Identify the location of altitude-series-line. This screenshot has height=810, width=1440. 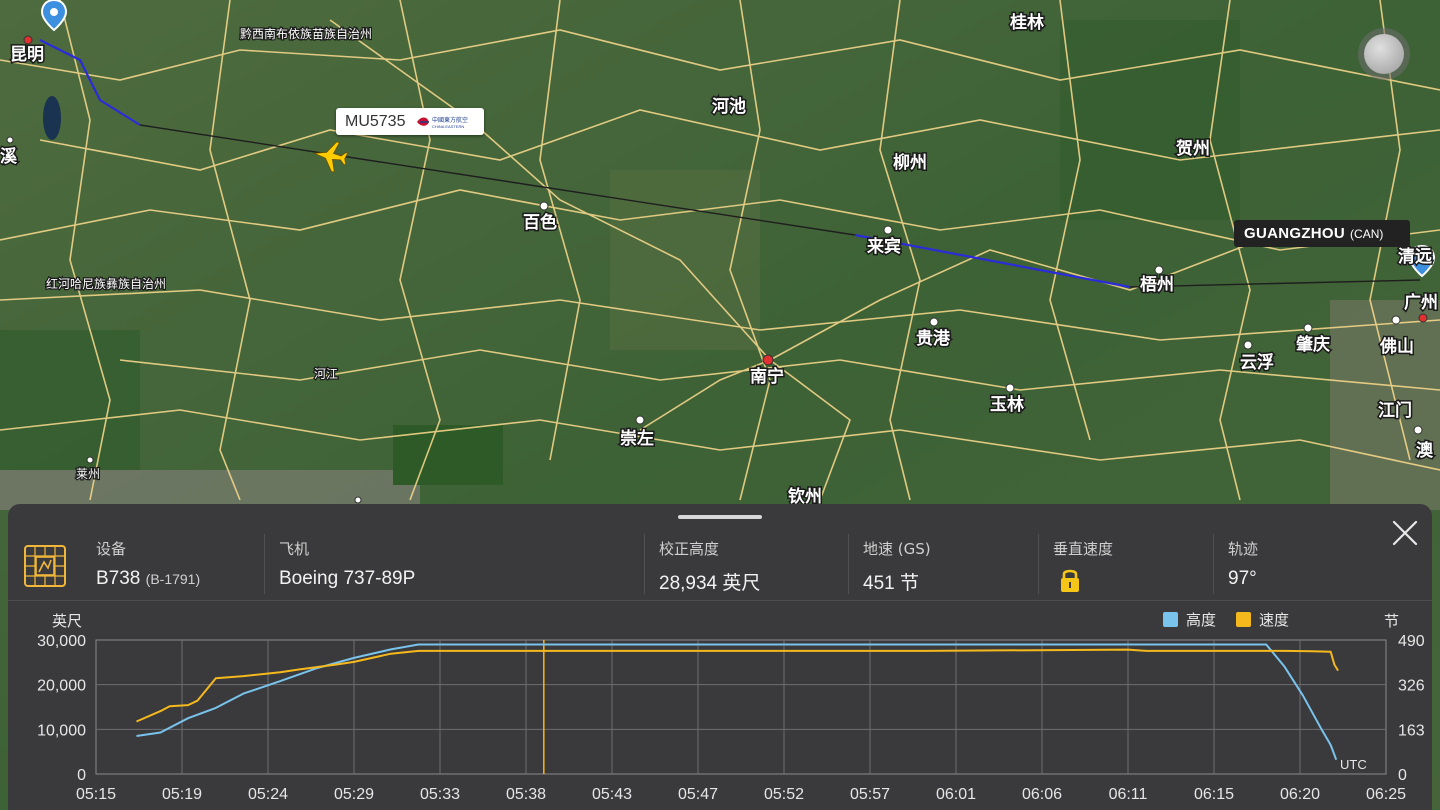
(737, 702).